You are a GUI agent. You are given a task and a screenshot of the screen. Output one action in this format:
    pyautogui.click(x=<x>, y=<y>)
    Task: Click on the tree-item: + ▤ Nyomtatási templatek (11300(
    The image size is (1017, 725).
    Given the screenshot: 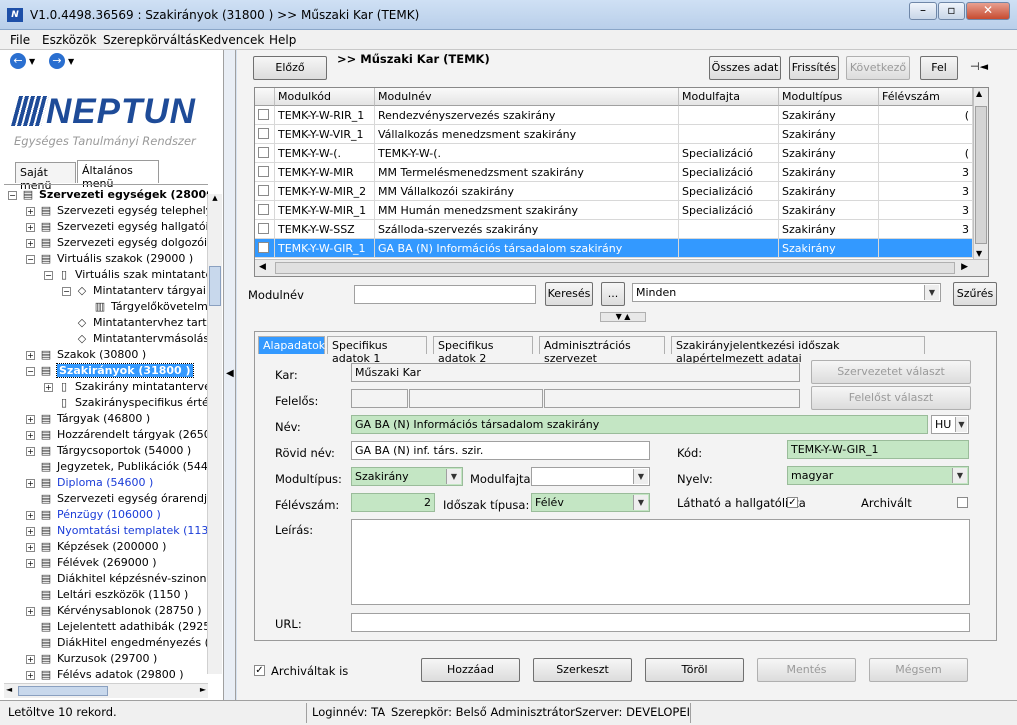 What is the action you would take?
    pyautogui.click(x=117, y=531)
    